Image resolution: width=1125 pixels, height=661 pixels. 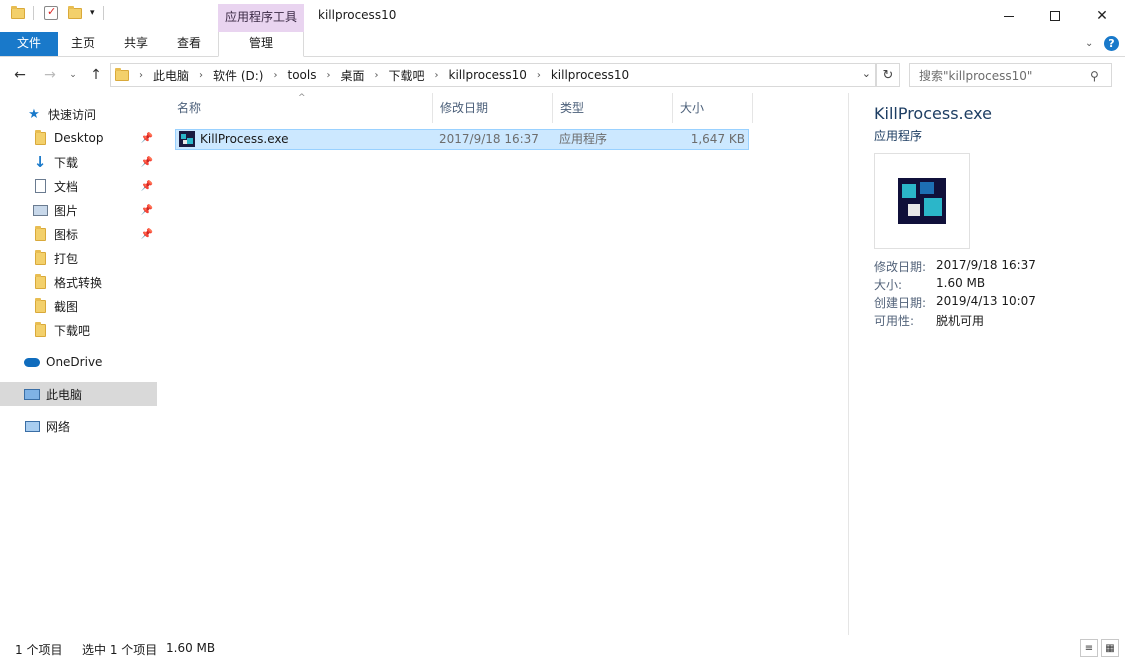 I want to click on nav-label: 网络, so click(x=58, y=426).